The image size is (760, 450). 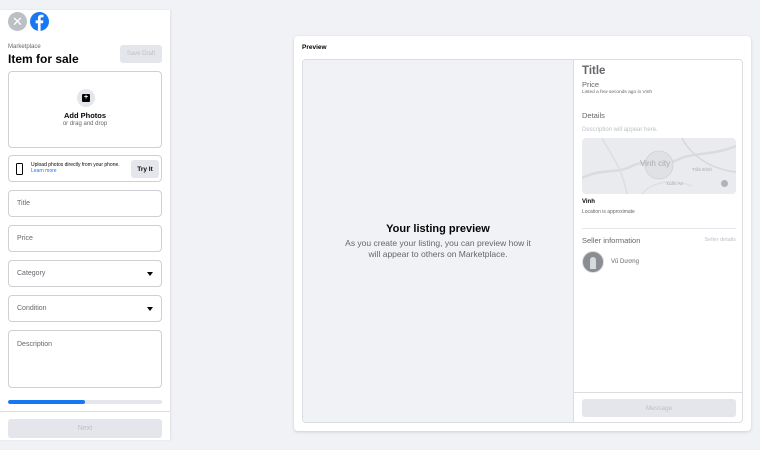 I want to click on description-input: Description, so click(x=85, y=359).